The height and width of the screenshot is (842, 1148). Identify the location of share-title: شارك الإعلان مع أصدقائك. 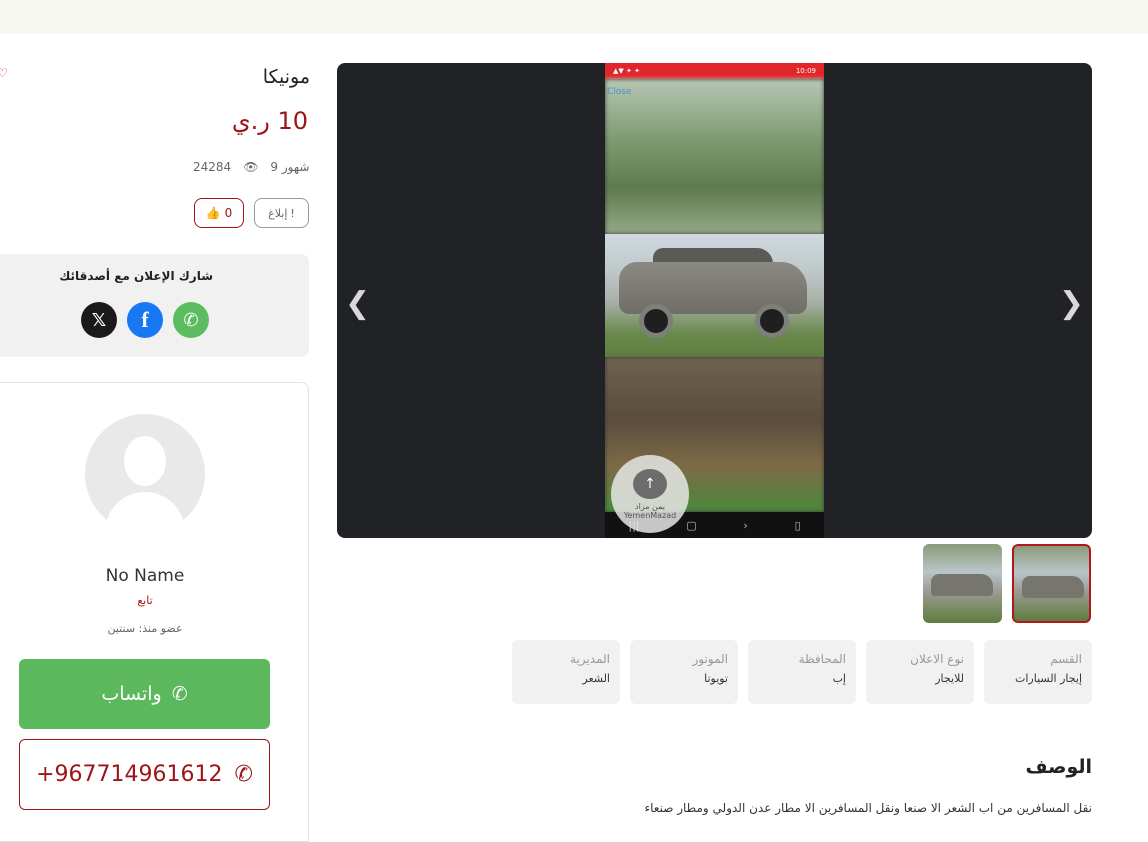
(136, 276).